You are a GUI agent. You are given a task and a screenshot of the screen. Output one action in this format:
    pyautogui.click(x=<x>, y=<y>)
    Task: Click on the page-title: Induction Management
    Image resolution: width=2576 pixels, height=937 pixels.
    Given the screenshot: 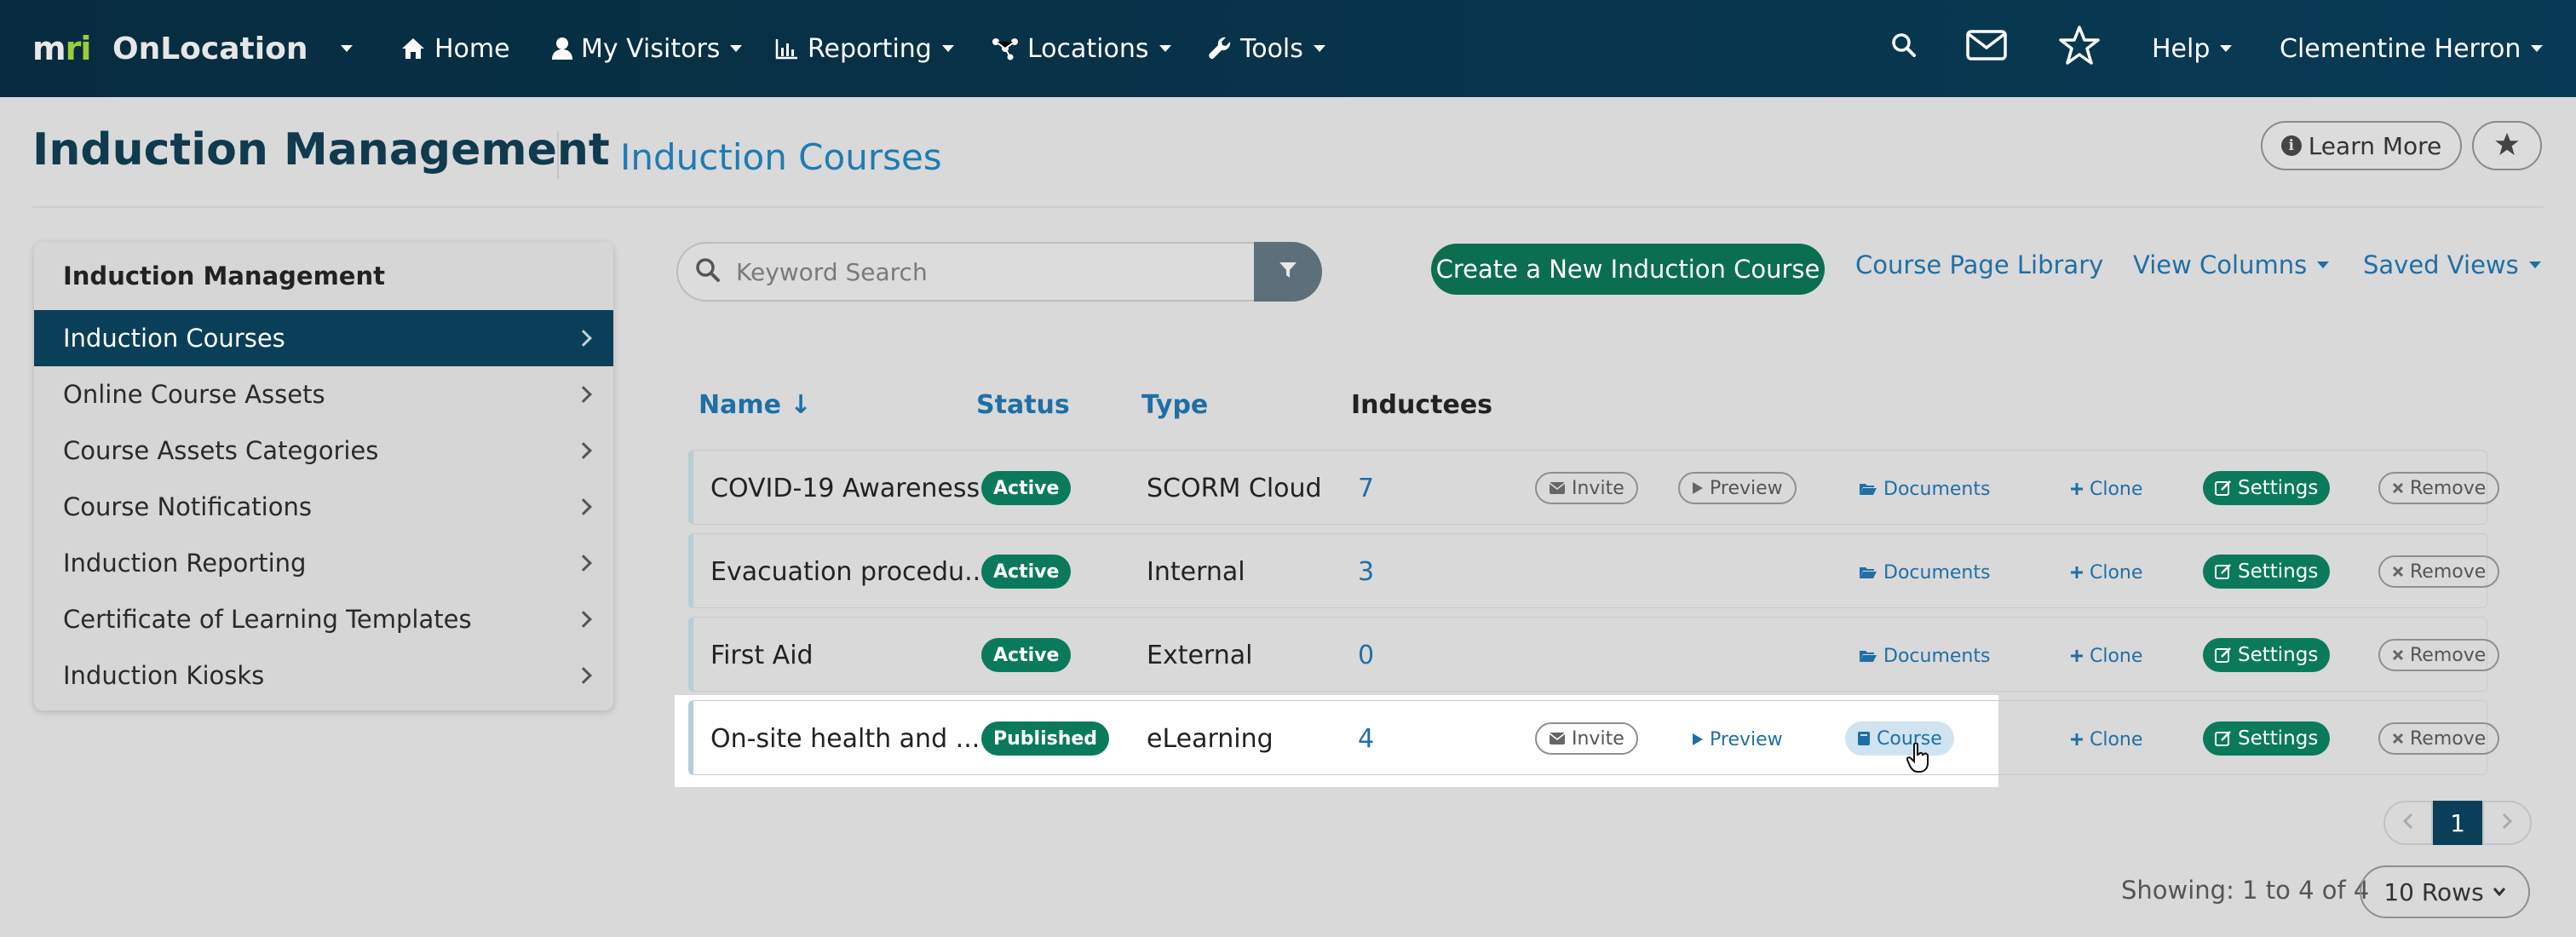 What is the action you would take?
    pyautogui.click(x=321, y=149)
    